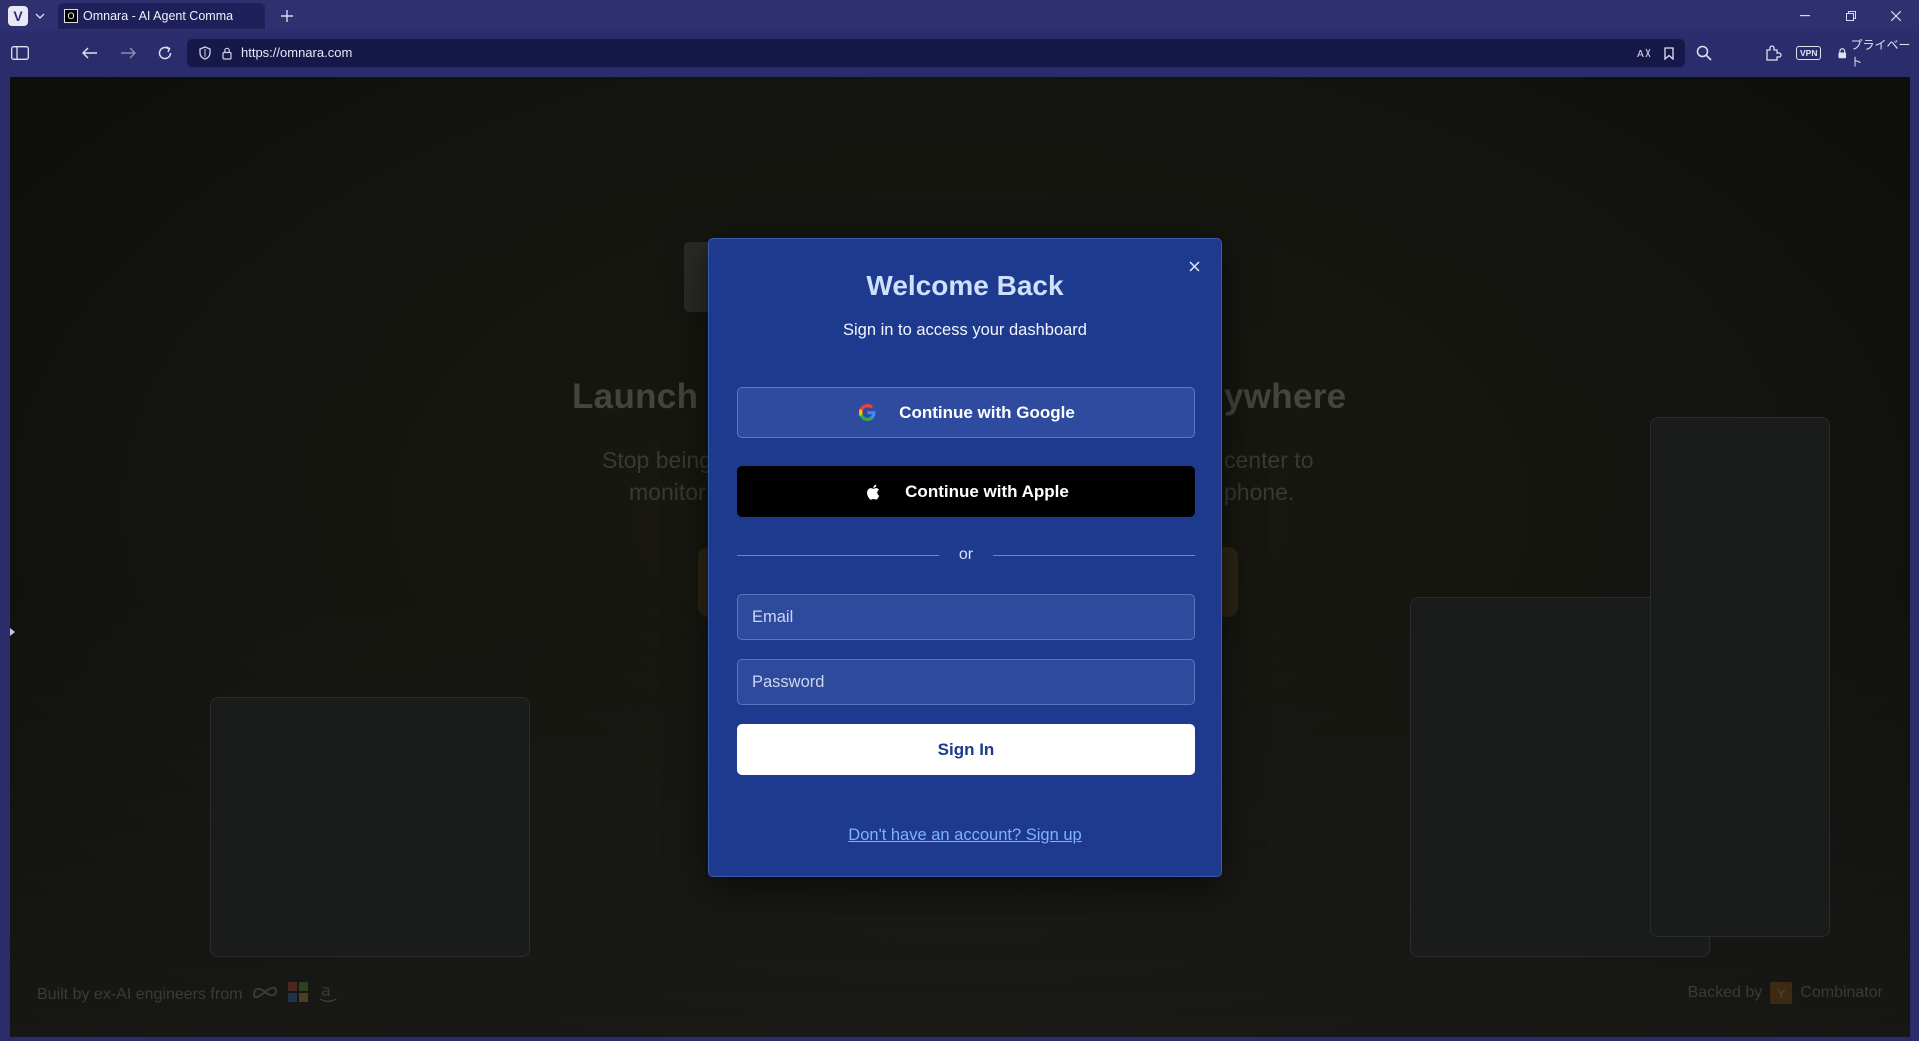  Describe the element at coordinates (1841, 992) in the screenshot. I see `footer-combinator: Combinator` at that location.